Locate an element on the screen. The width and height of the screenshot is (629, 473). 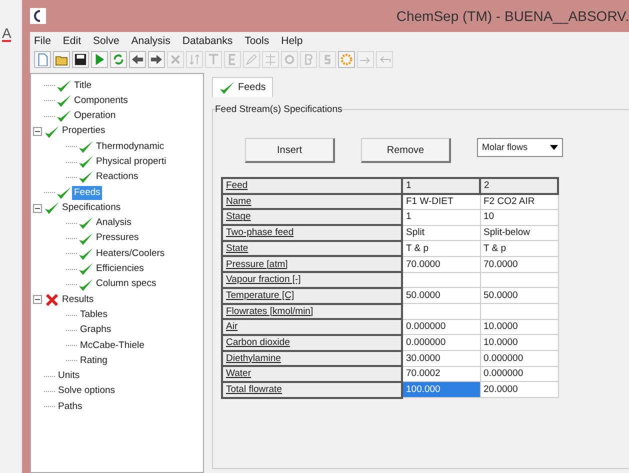
right-arrow-icon is located at coordinates (156, 59).